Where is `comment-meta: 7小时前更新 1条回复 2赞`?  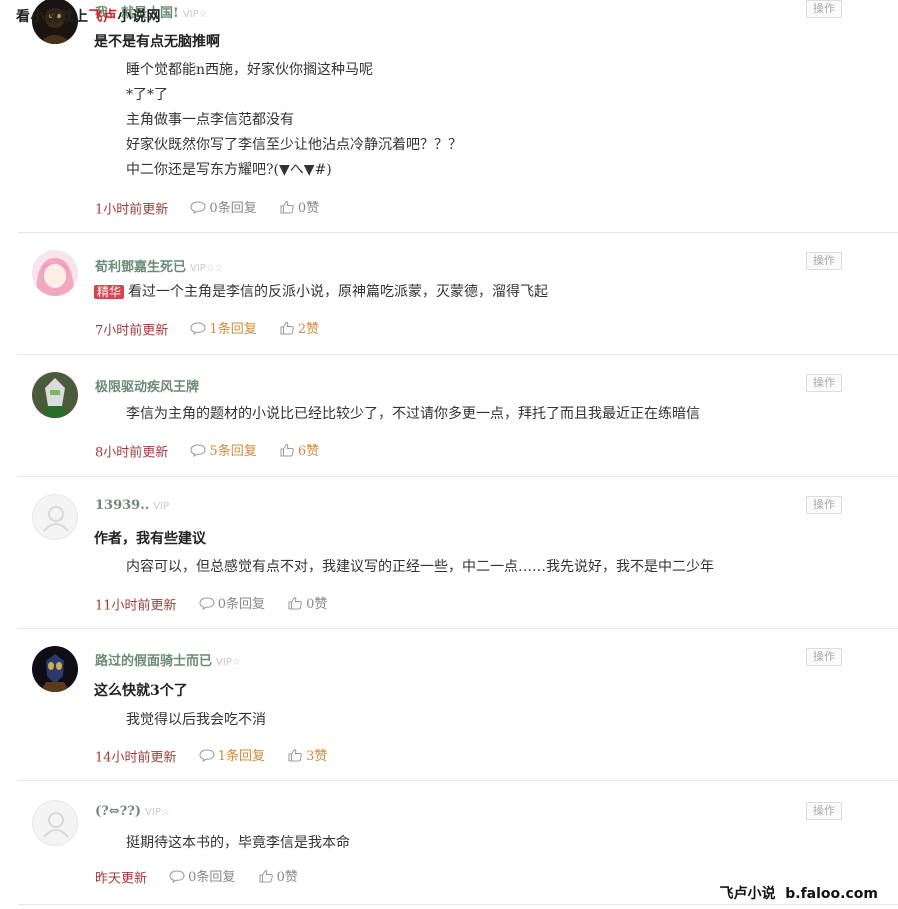 comment-meta: 7小时前更新 1条回复 2赞 is located at coordinates (207, 328).